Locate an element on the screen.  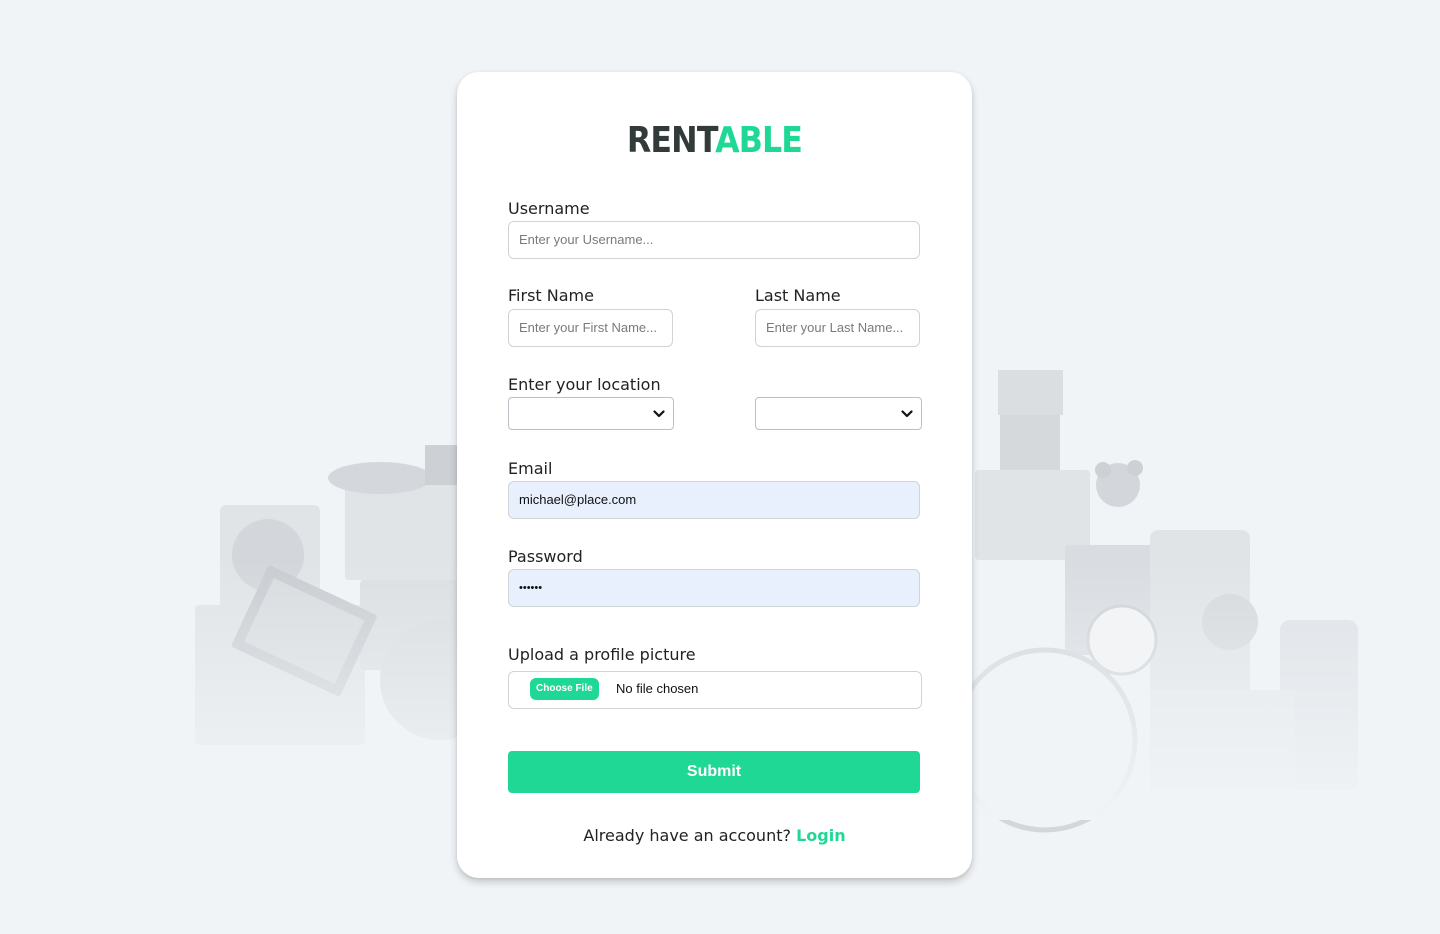
brand-logo: RENTABLE is located at coordinates (714, 140).